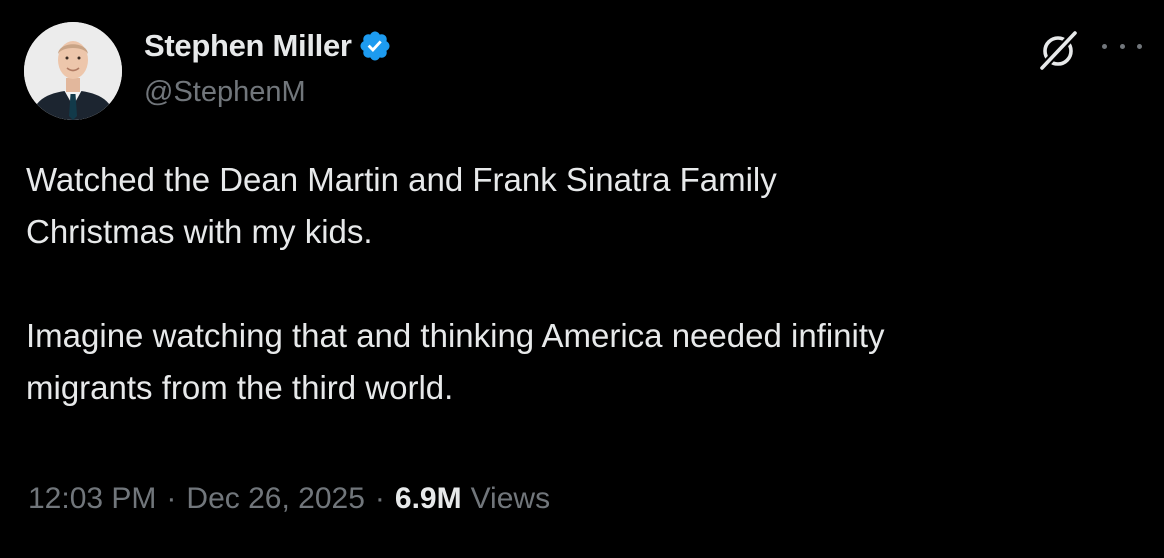 The width and height of the screenshot is (1164, 558). I want to click on views-label: Views, so click(510, 498).